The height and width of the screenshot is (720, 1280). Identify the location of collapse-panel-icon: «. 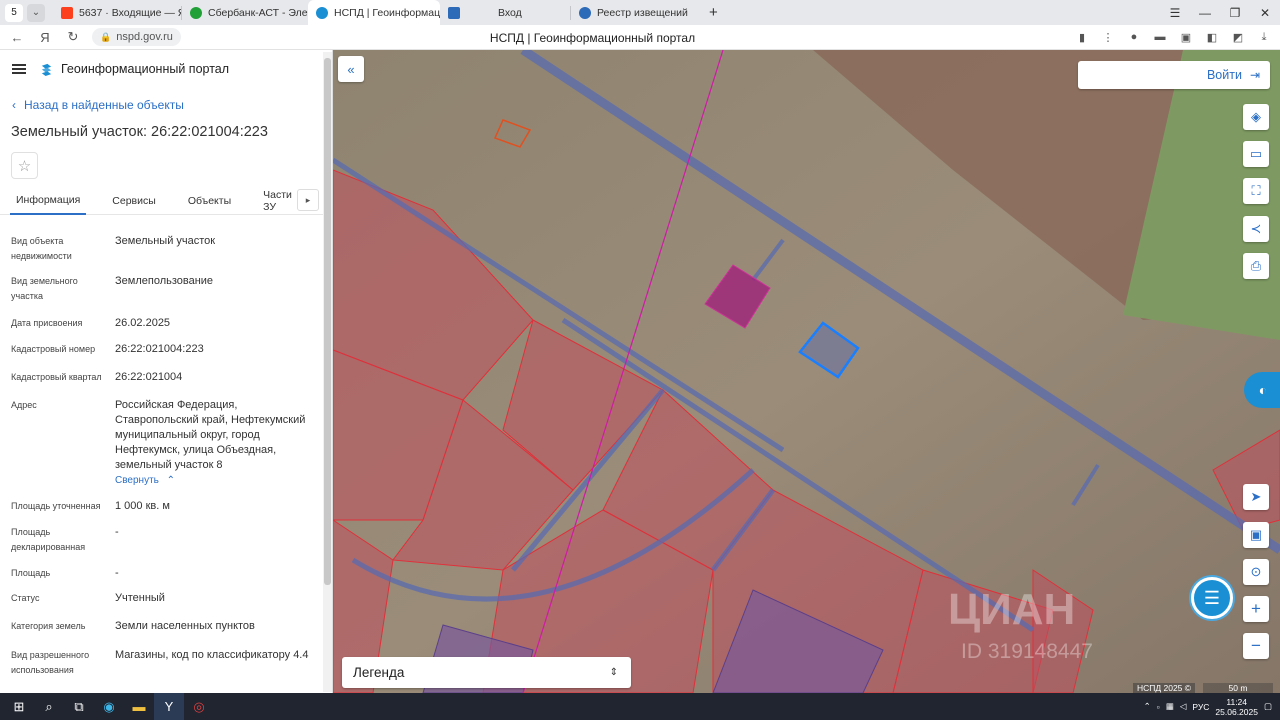
(351, 69).